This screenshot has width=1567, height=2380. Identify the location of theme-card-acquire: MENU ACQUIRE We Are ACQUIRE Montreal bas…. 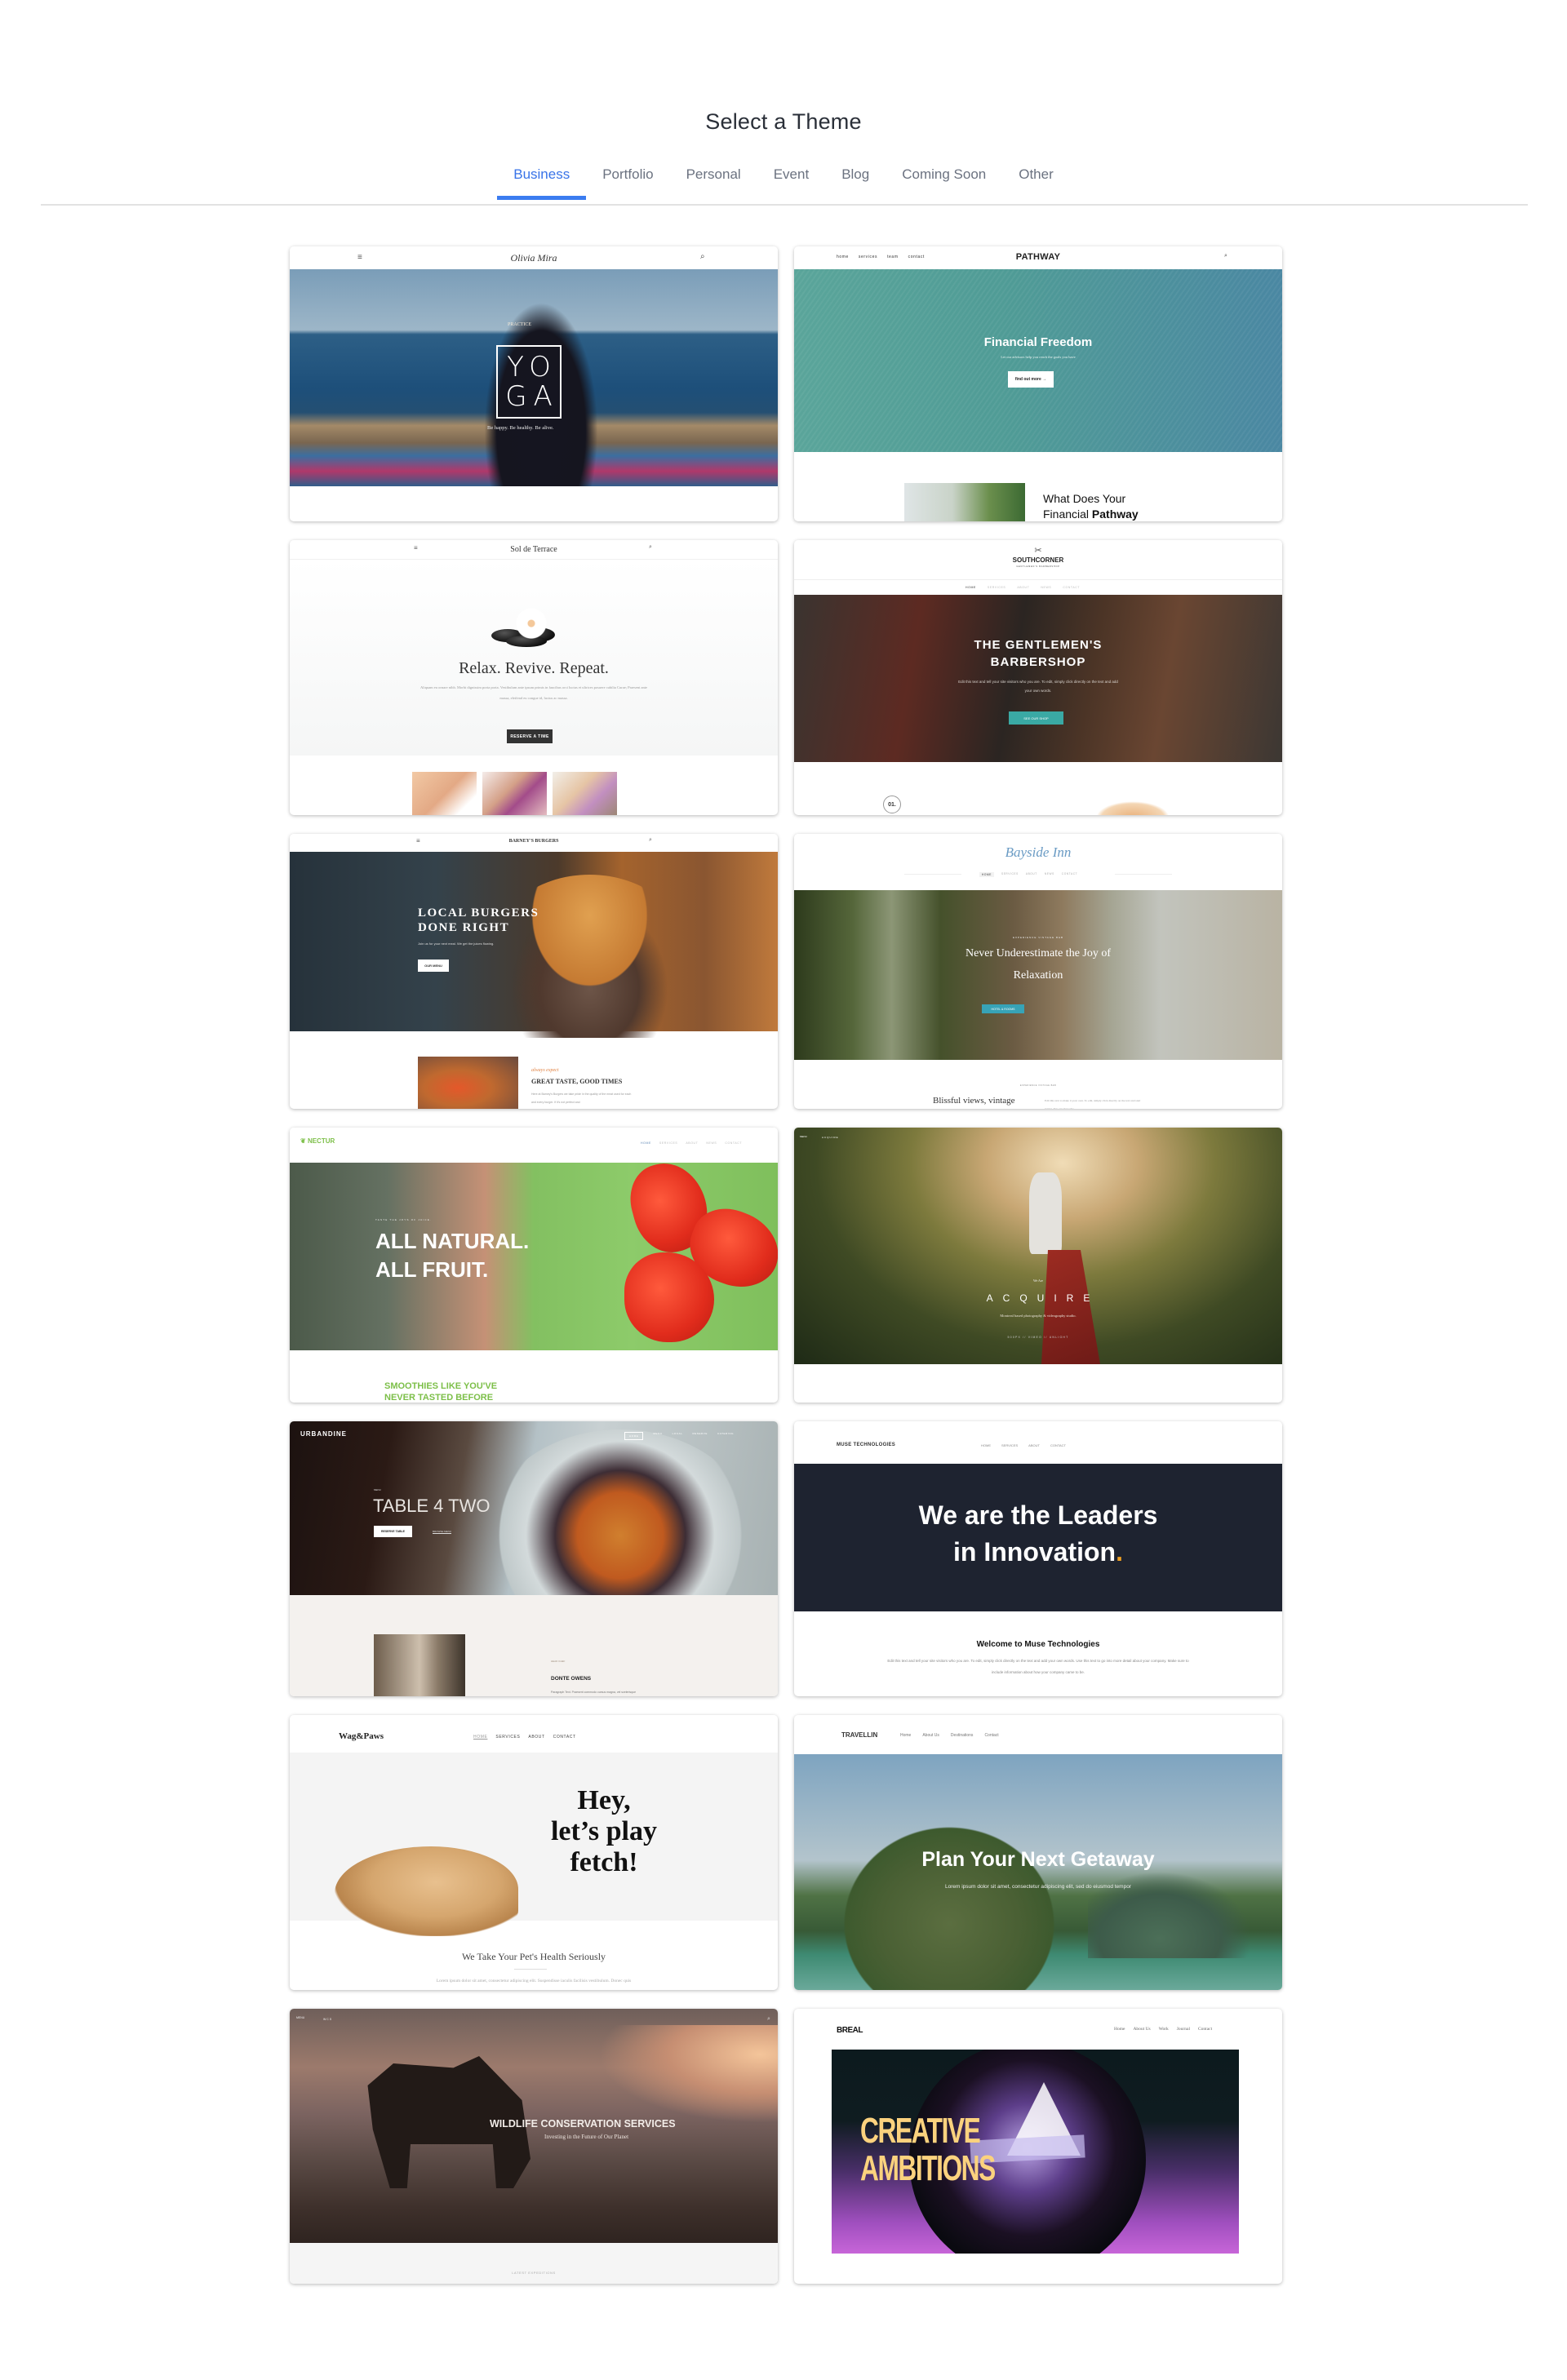
(1038, 1265).